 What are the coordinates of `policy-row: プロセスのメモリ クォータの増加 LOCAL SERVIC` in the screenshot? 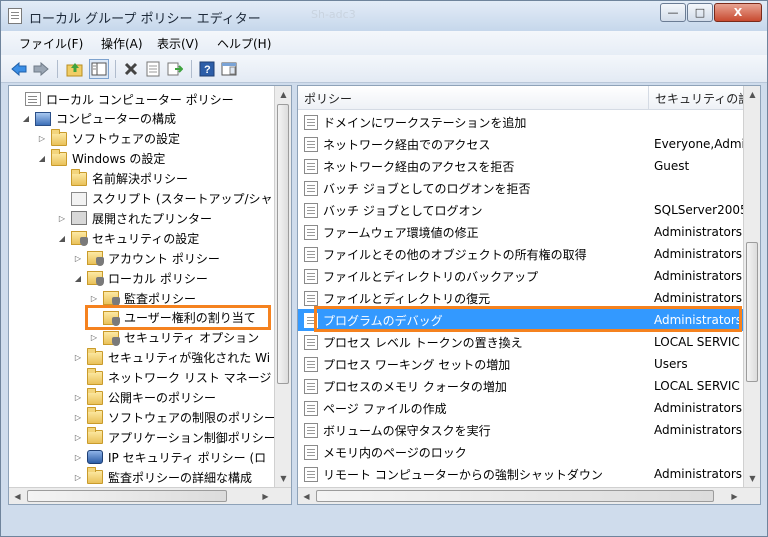 It's located at (521, 386).